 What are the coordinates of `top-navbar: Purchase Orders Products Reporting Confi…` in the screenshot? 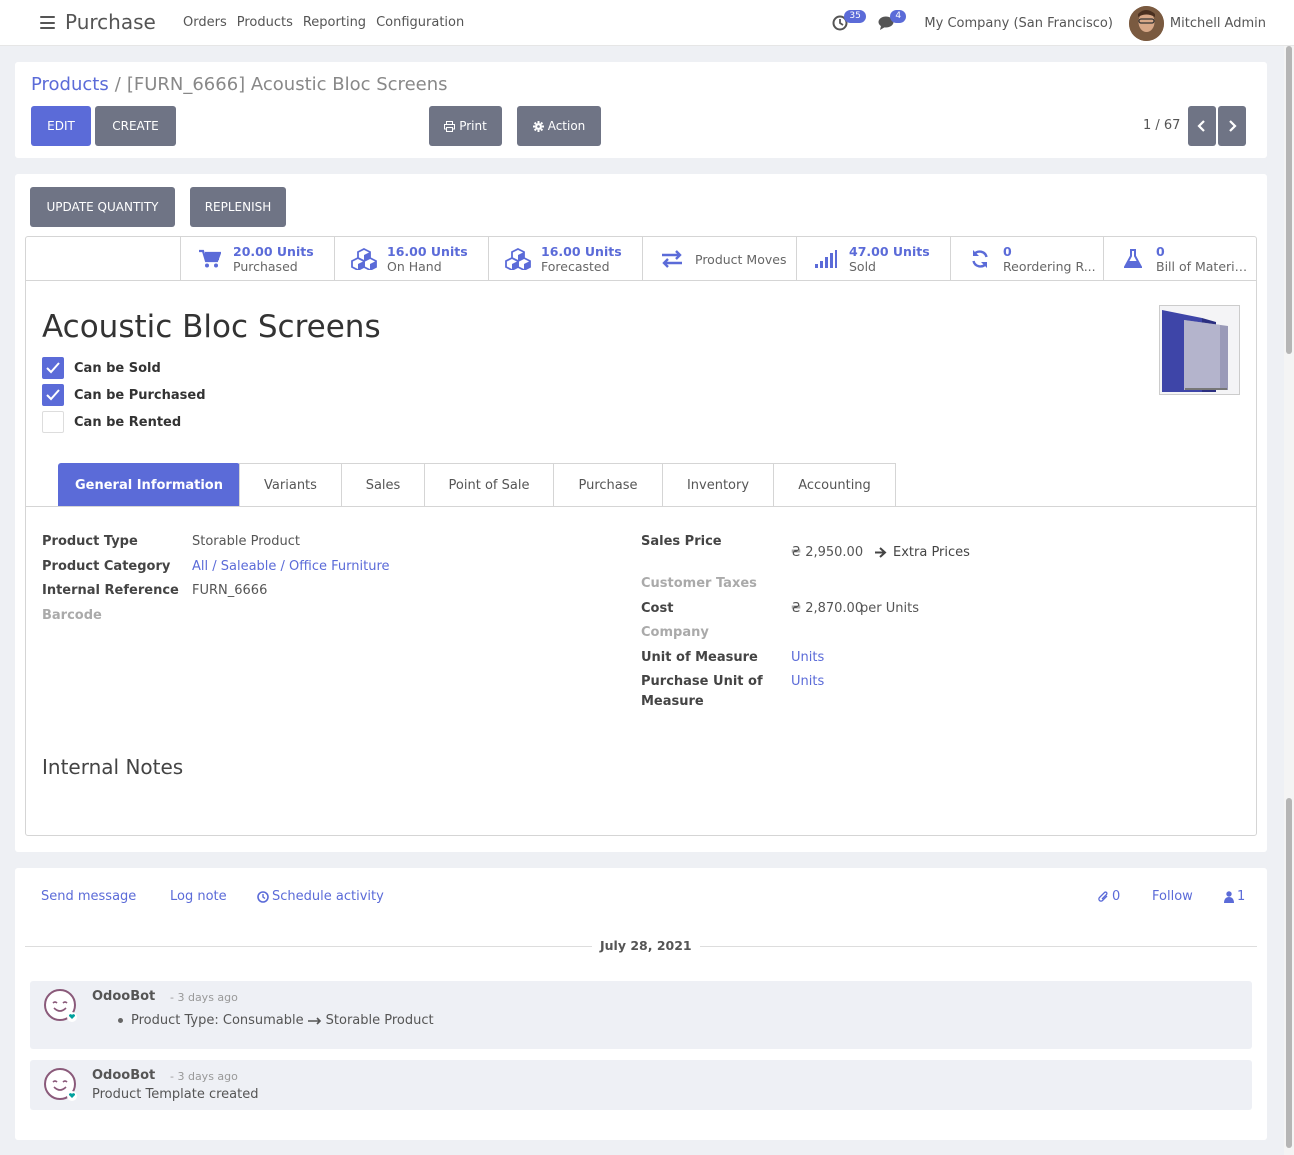 It's located at (647, 23).